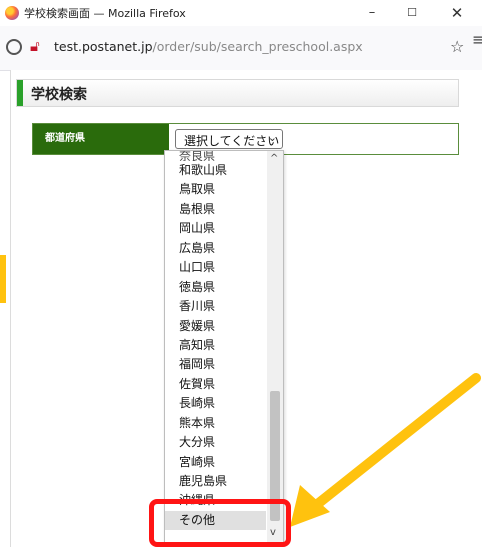 This screenshot has width=482, height=547. Describe the element at coordinates (3, 279) in the screenshot. I see `yellow-arrow-left-edge` at that location.